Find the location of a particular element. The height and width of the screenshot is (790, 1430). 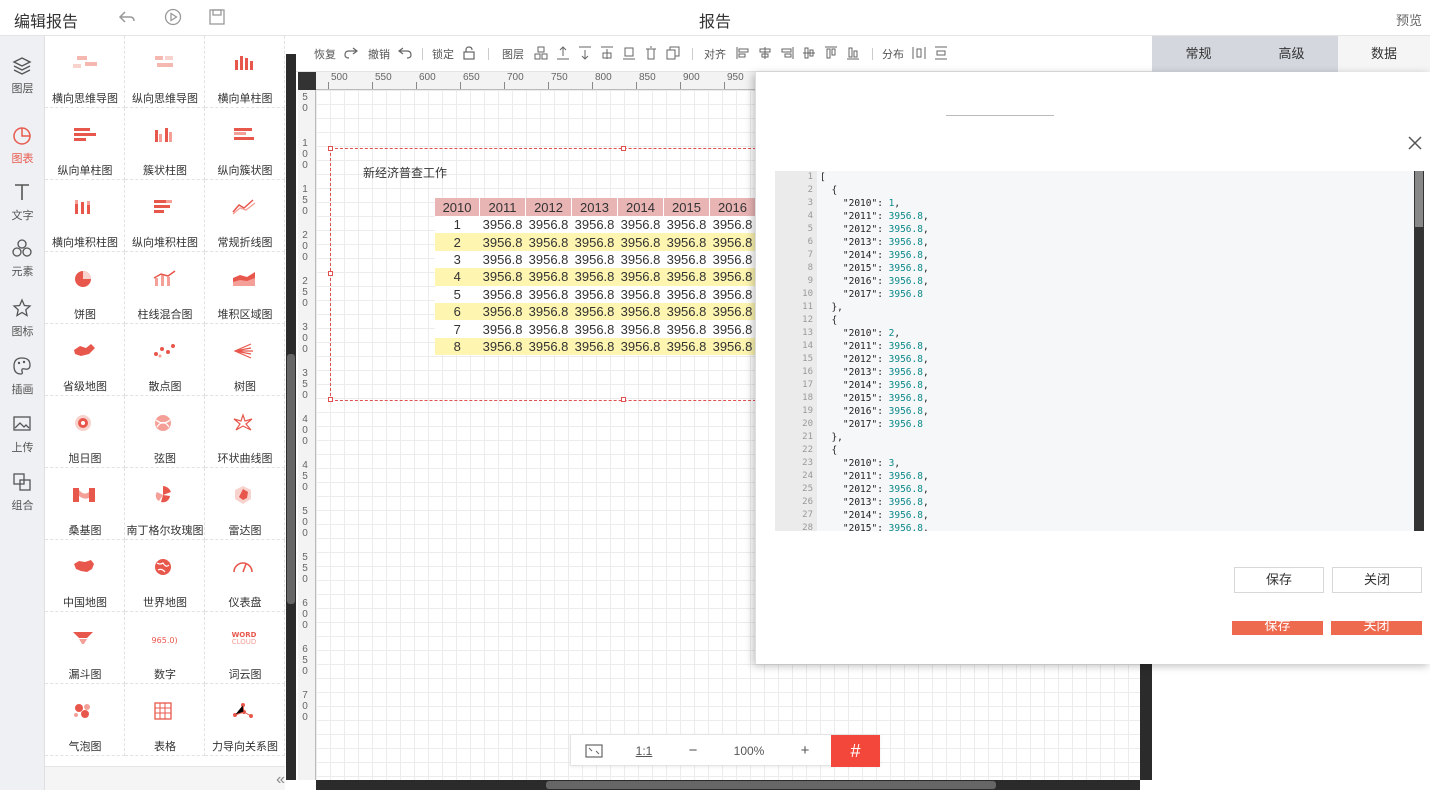

layer-up-icon is located at coordinates (541, 53).